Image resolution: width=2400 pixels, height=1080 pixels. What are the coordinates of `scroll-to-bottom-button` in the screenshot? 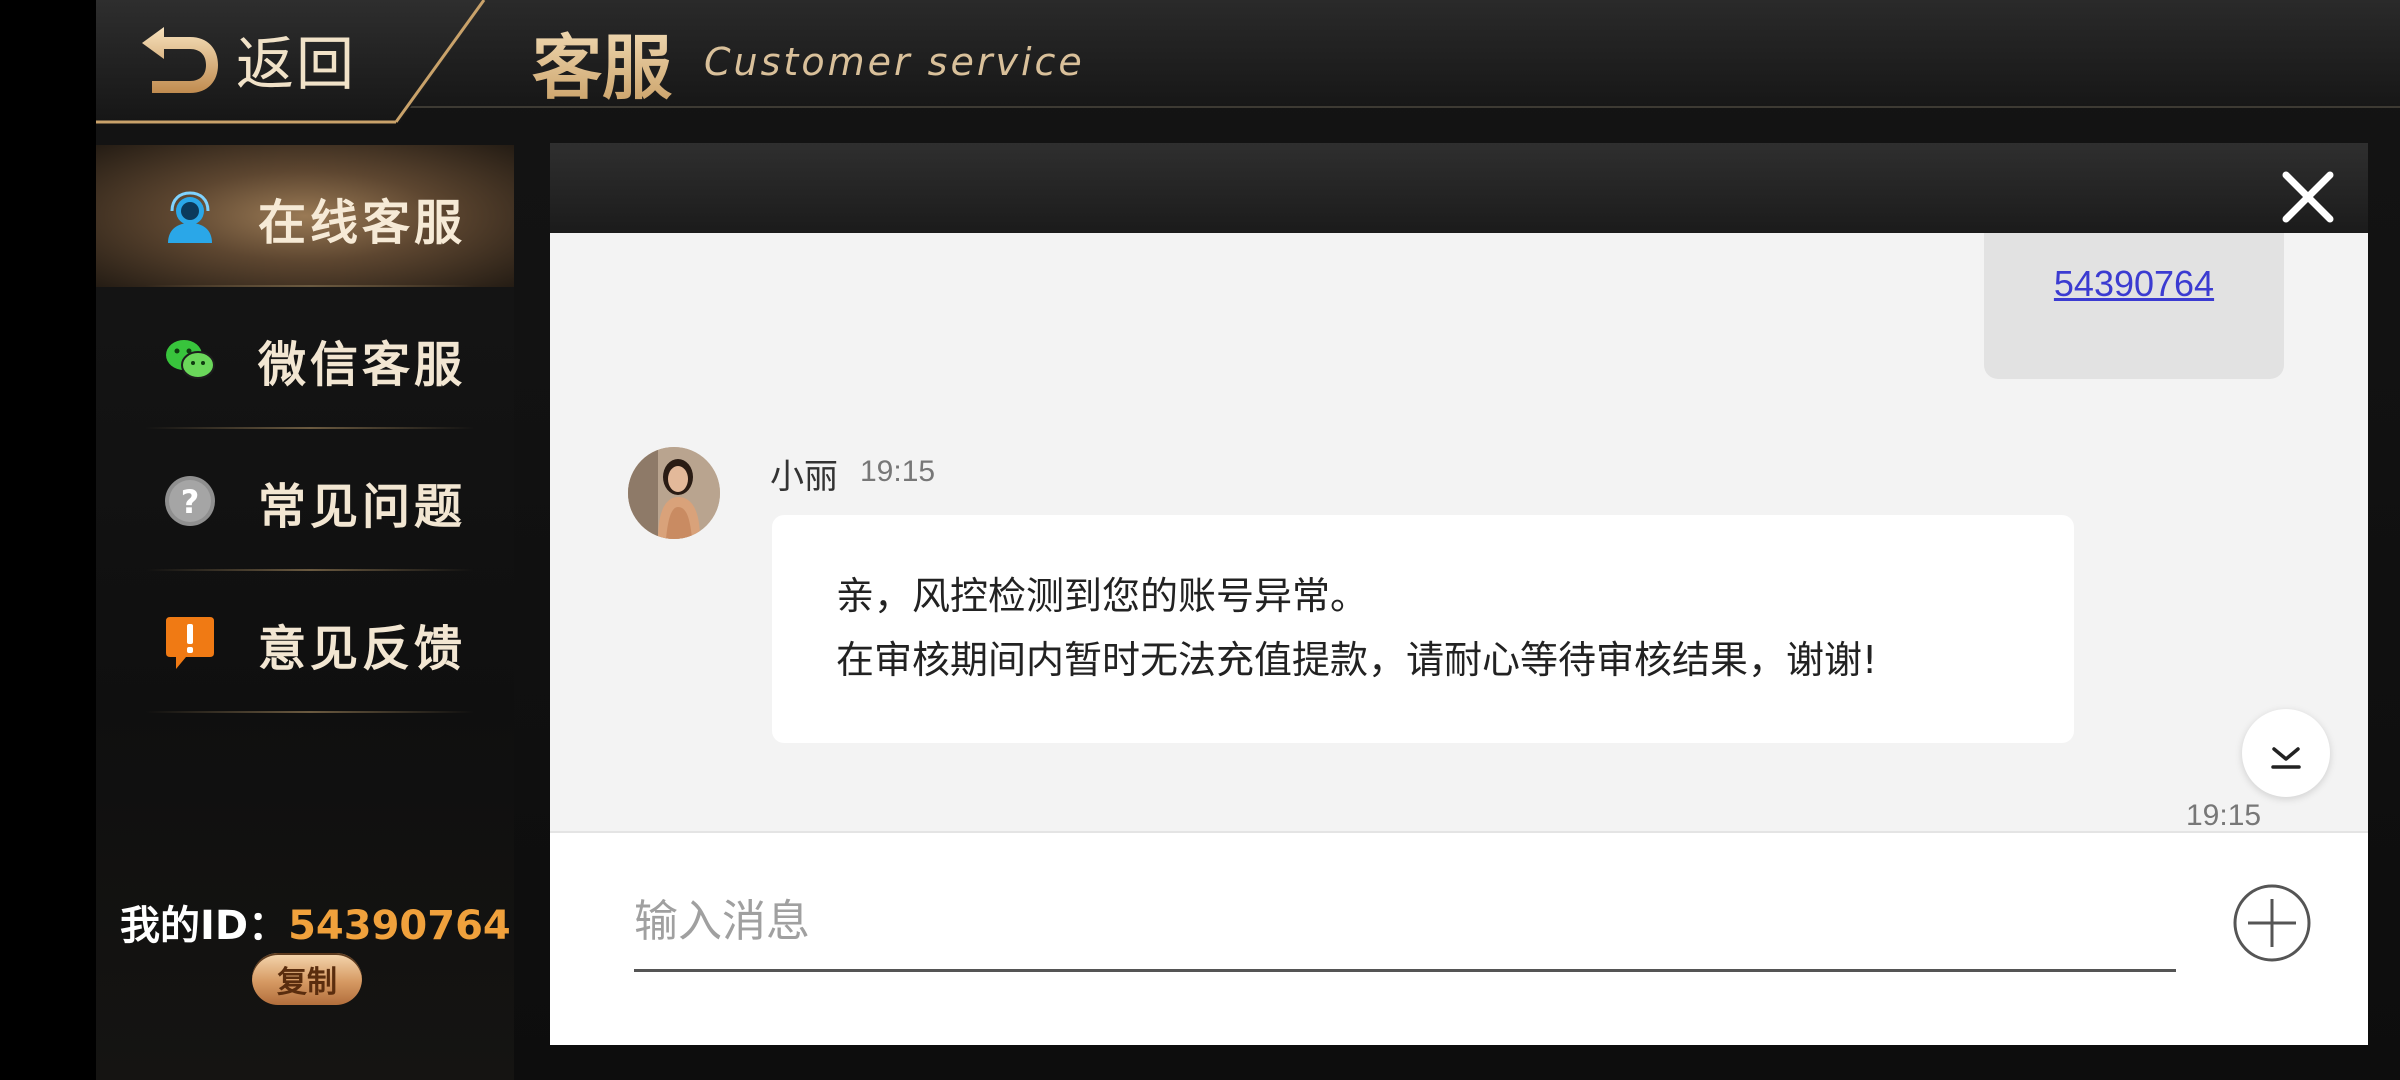 It's located at (2286, 753).